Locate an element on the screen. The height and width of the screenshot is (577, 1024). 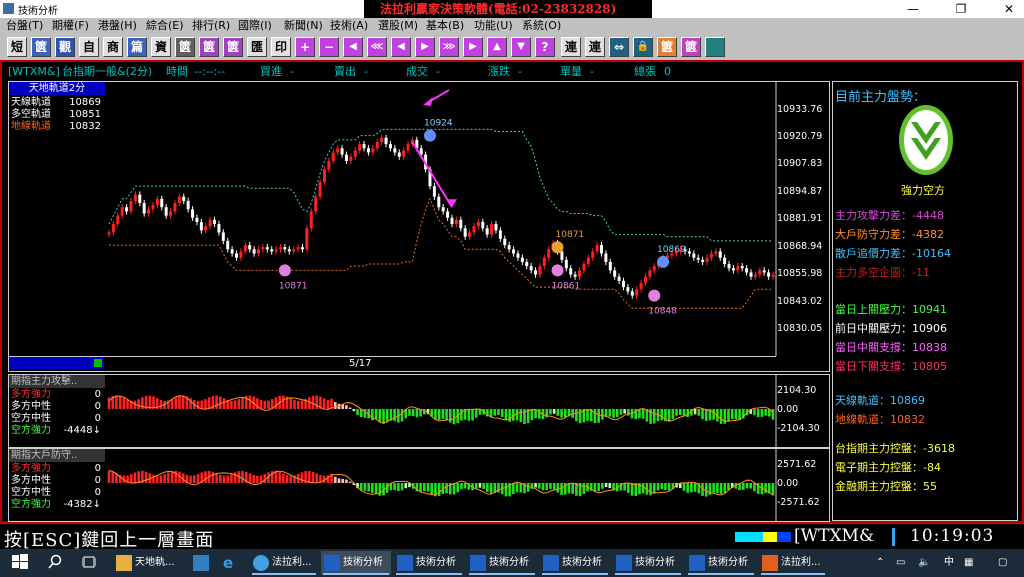
scroll-track is located at coordinates (56, 363).